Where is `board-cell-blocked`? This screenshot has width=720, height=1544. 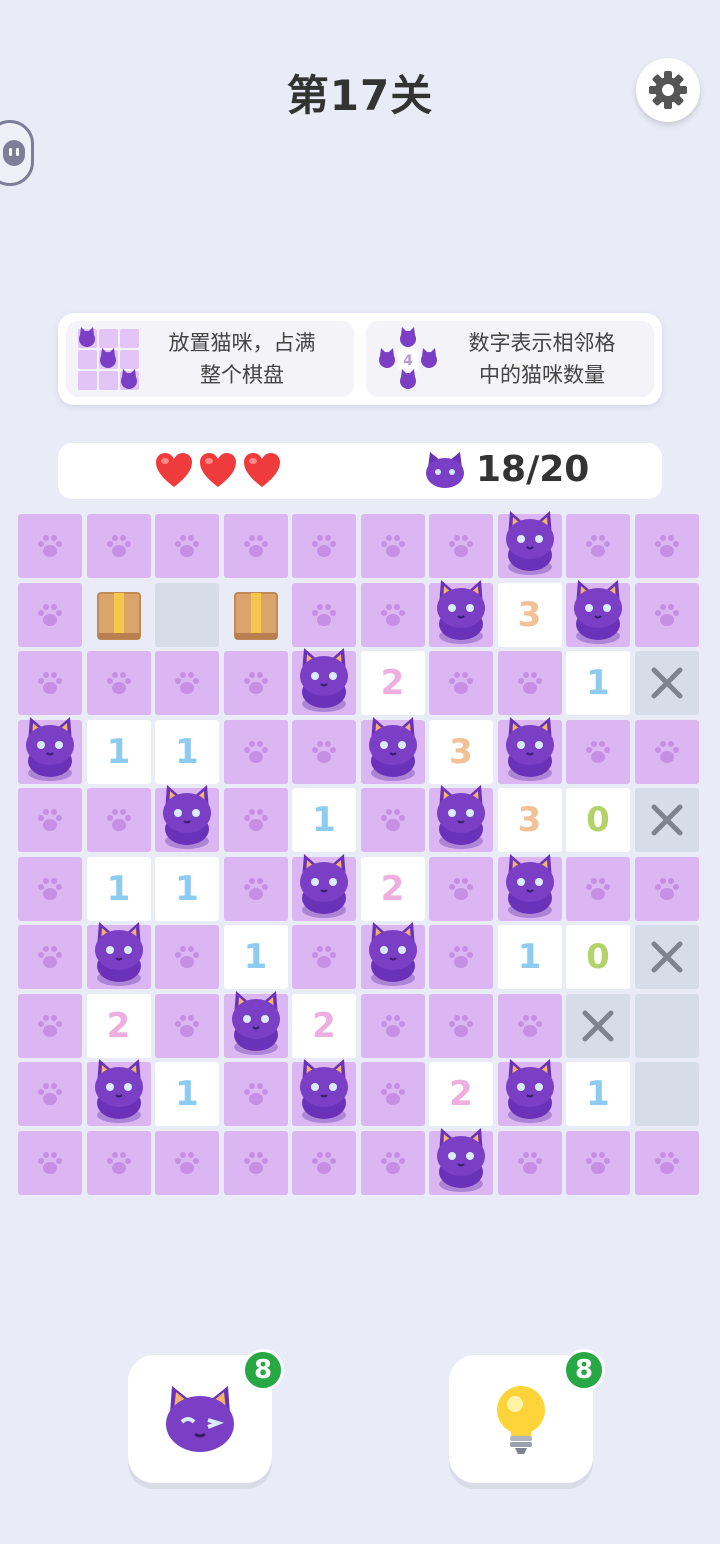
board-cell-blocked is located at coordinates (666, 1025).